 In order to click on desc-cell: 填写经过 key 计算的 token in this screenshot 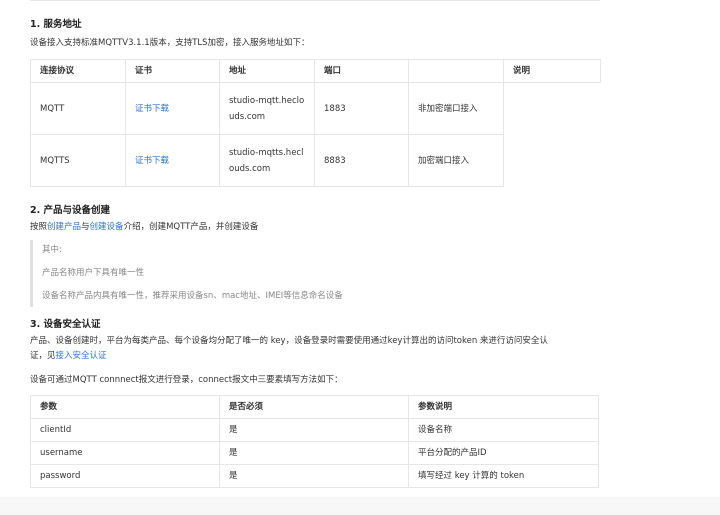, I will do `click(503, 476)`.